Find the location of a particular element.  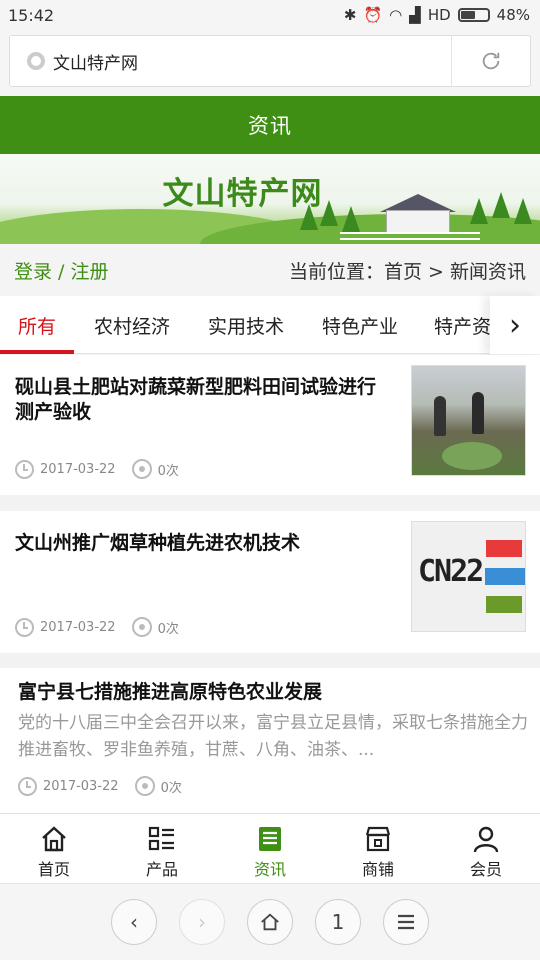

tabs-more-button: › is located at coordinates (515, 325).